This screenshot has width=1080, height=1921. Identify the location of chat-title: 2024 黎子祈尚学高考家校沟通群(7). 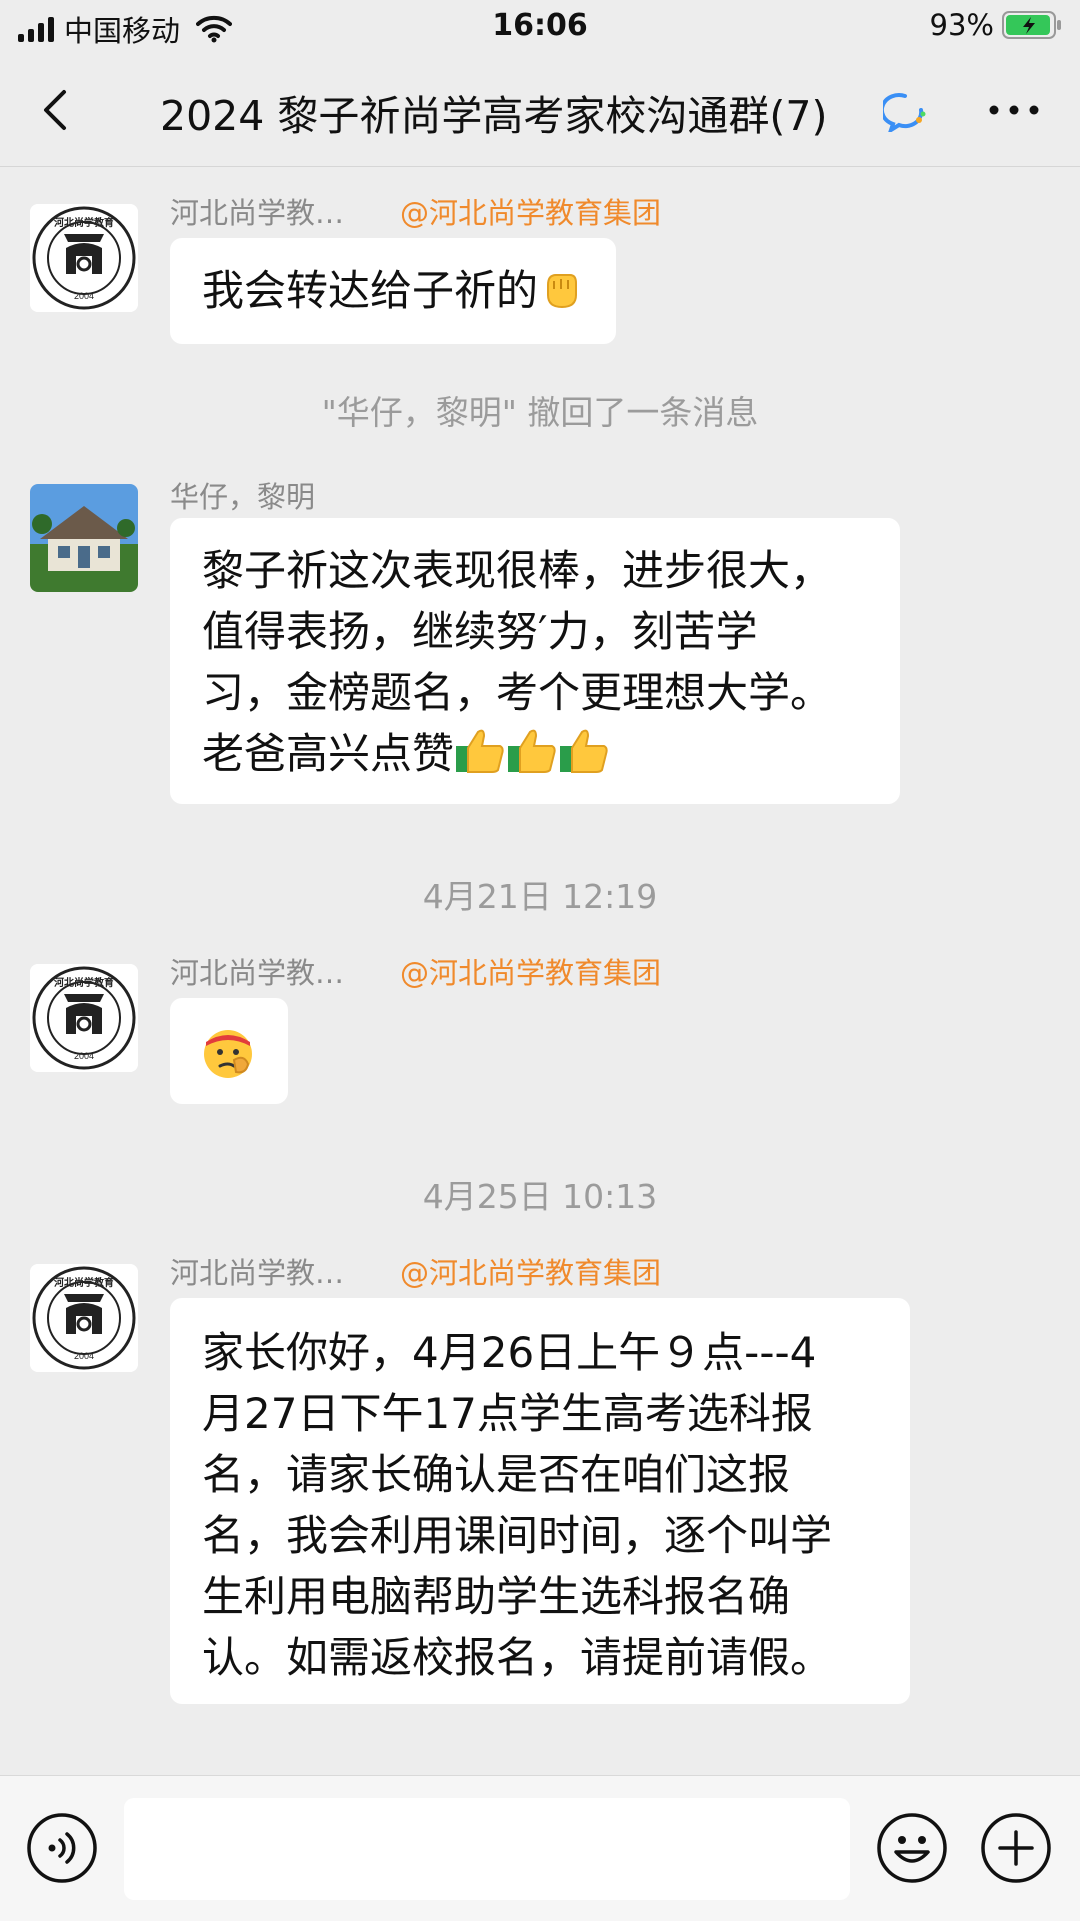
(494, 116).